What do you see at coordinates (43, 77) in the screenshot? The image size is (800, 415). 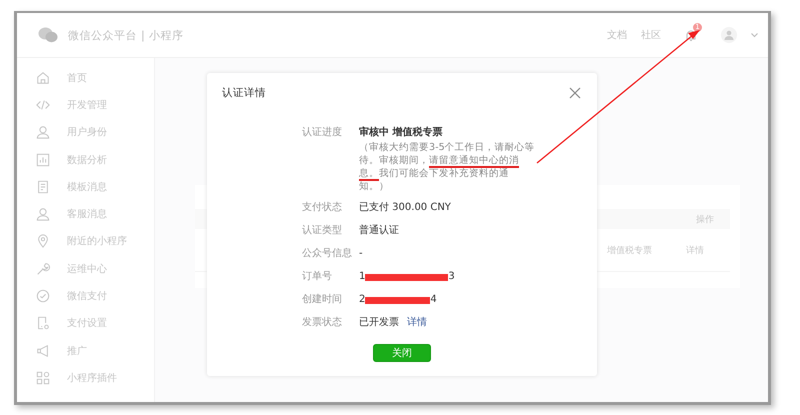 I see `house-icon` at bounding box center [43, 77].